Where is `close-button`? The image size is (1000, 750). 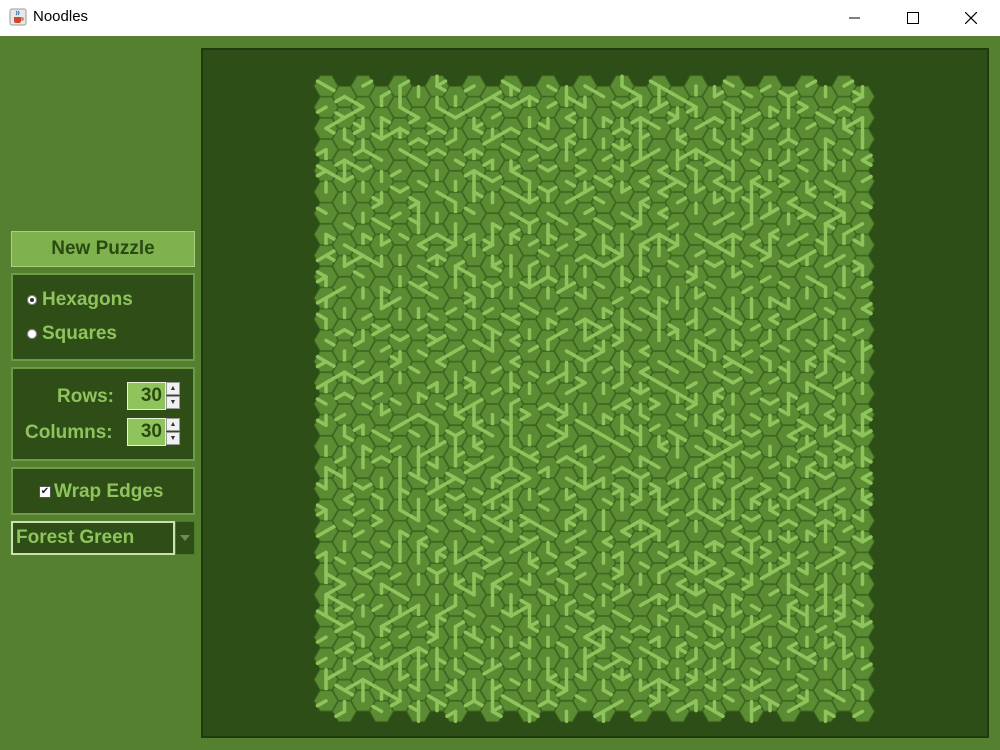
close-button is located at coordinates (971, 18).